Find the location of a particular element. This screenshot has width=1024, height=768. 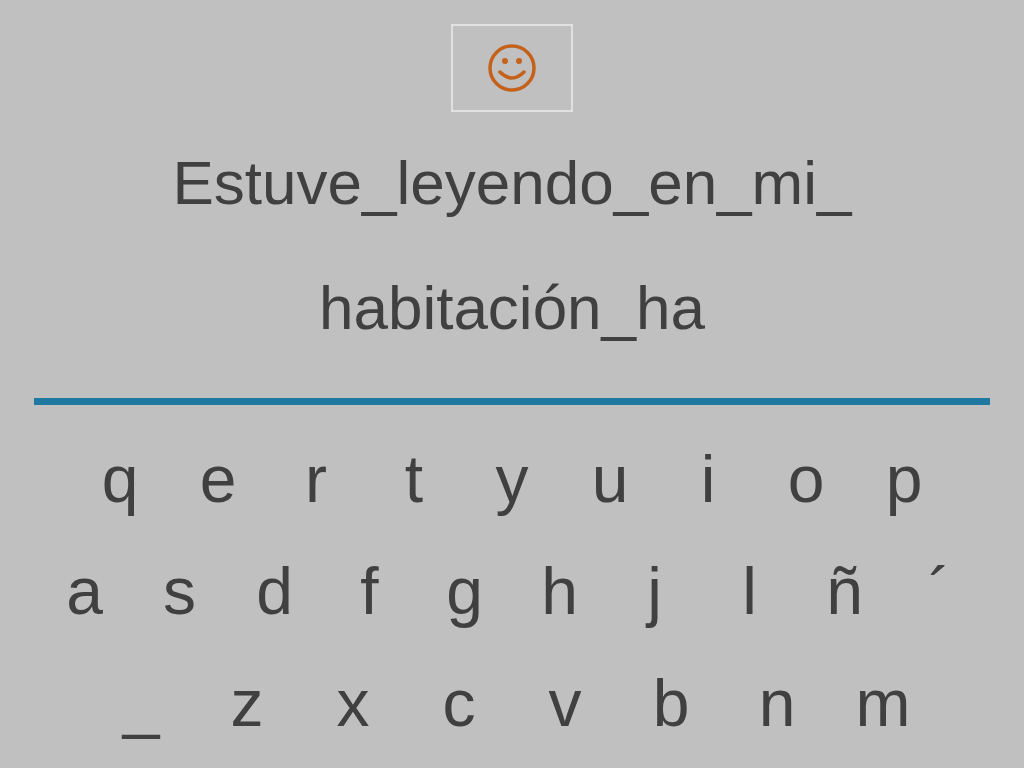

letter-key: q is located at coordinates (120, 479).